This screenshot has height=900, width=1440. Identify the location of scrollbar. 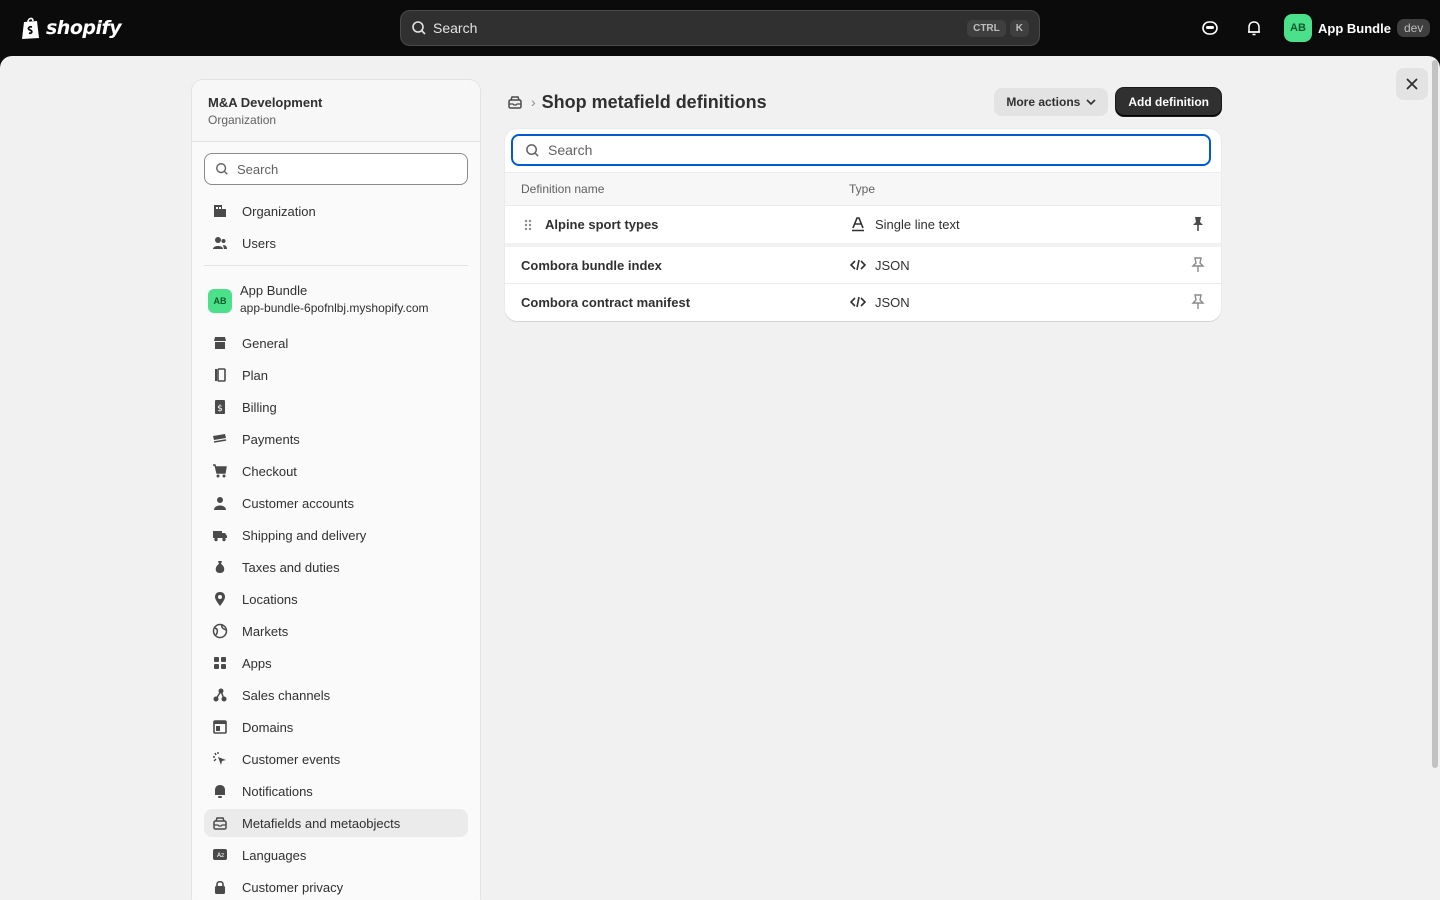
(1435, 414).